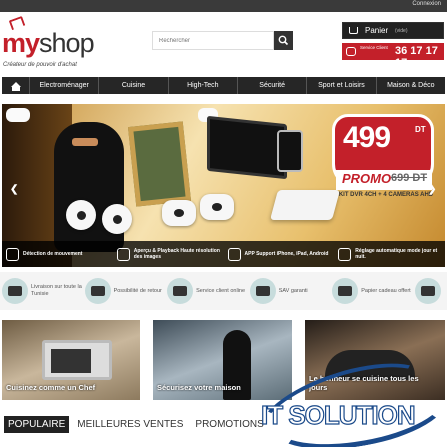  What do you see at coordinates (12, 254) in the screenshot?
I see `motion-icon` at bounding box center [12, 254].